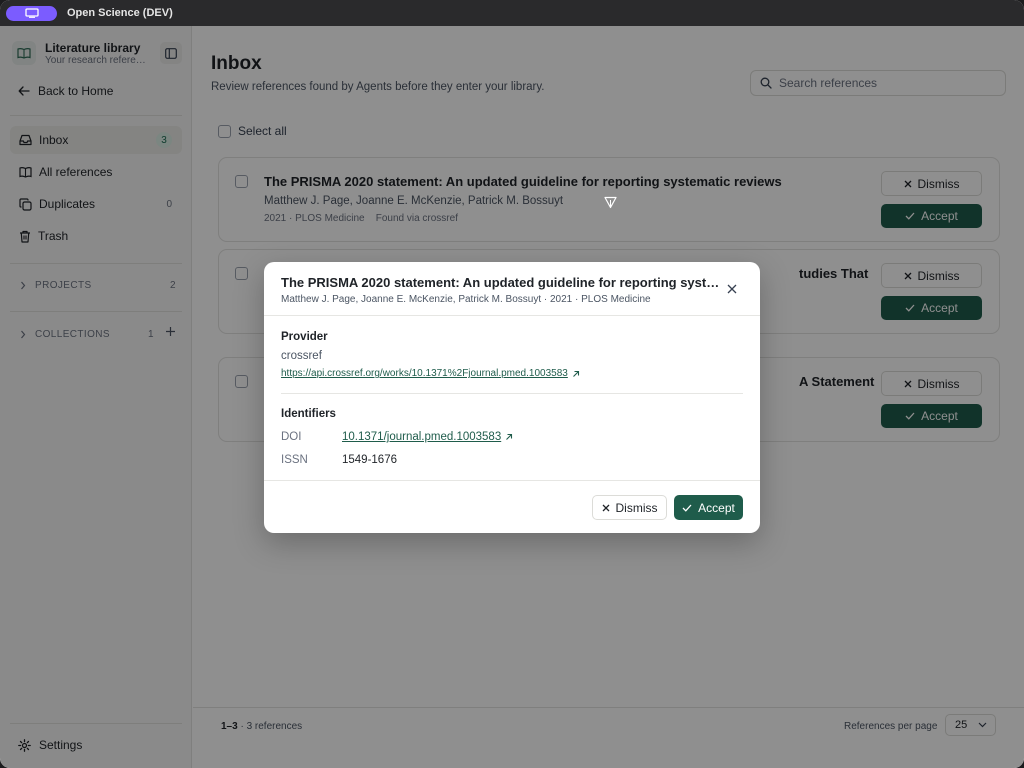 The image size is (1024, 768). Describe the element at coordinates (512, 393) in the screenshot. I see `dialog-divider` at that location.